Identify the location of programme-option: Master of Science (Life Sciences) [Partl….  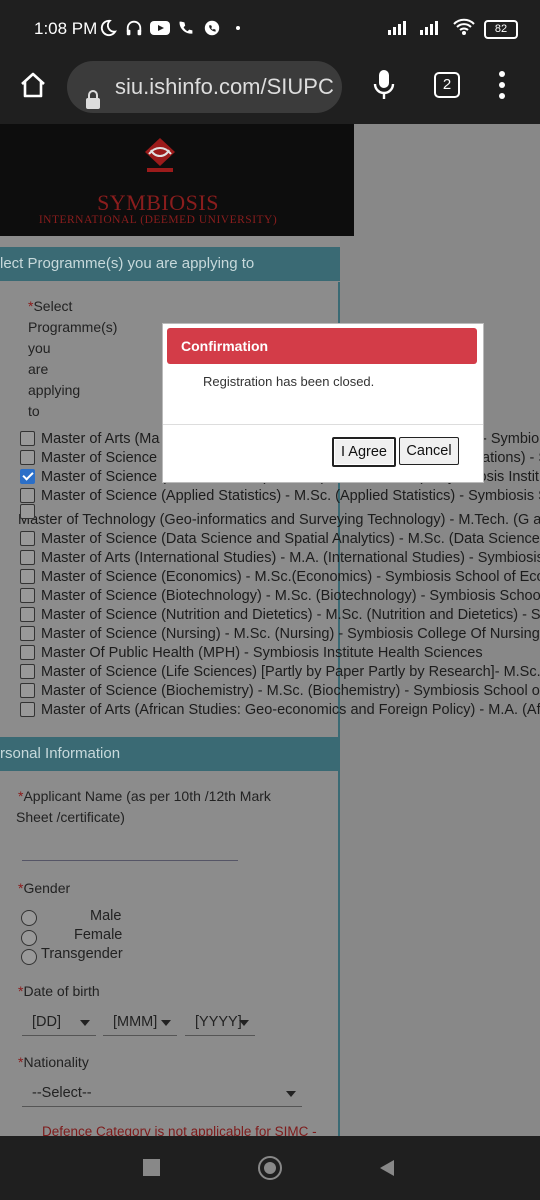
(280, 672).